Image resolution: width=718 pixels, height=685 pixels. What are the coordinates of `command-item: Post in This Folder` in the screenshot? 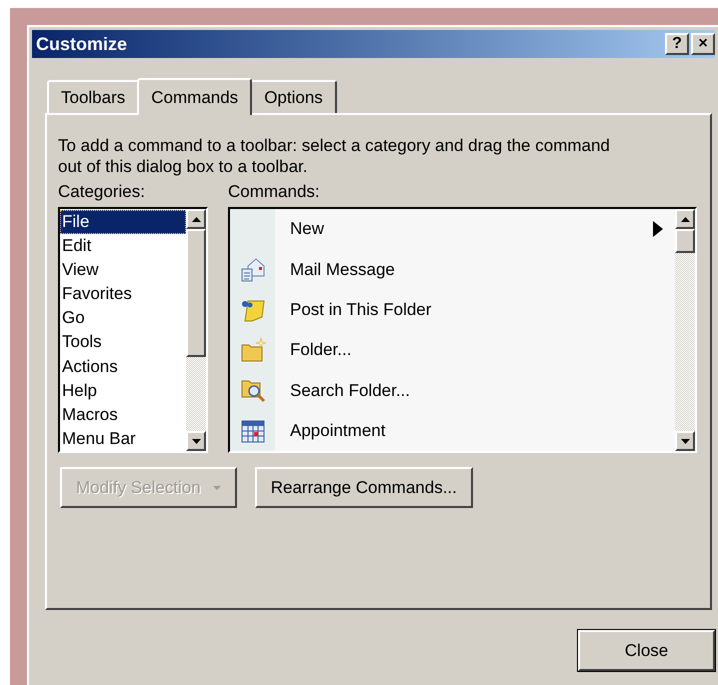 It's located at (482, 310).